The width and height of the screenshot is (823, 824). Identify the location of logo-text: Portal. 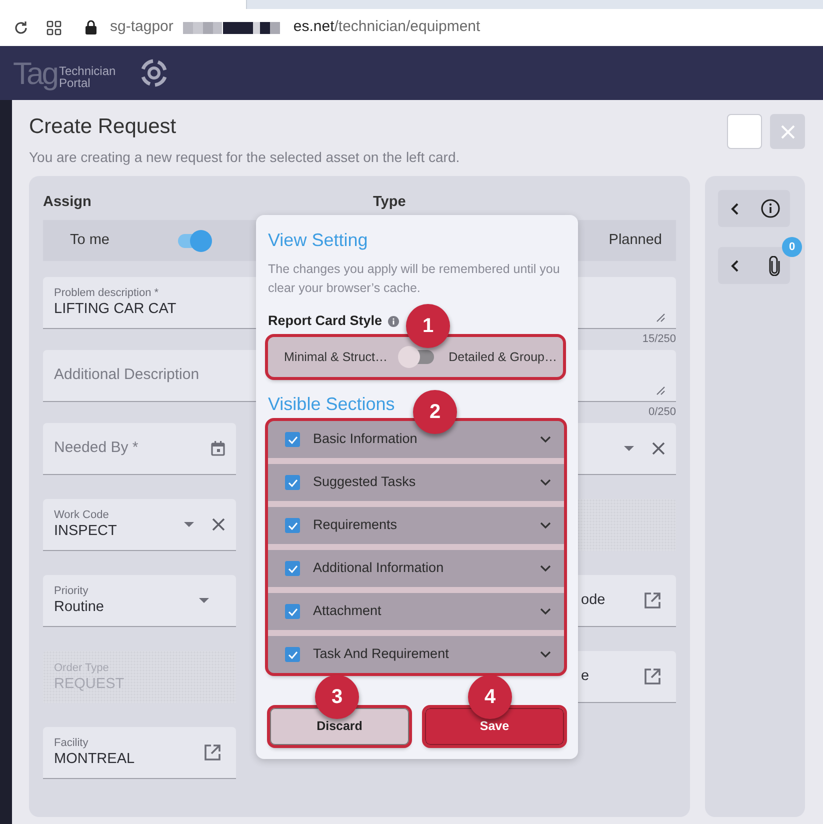
(75, 82).